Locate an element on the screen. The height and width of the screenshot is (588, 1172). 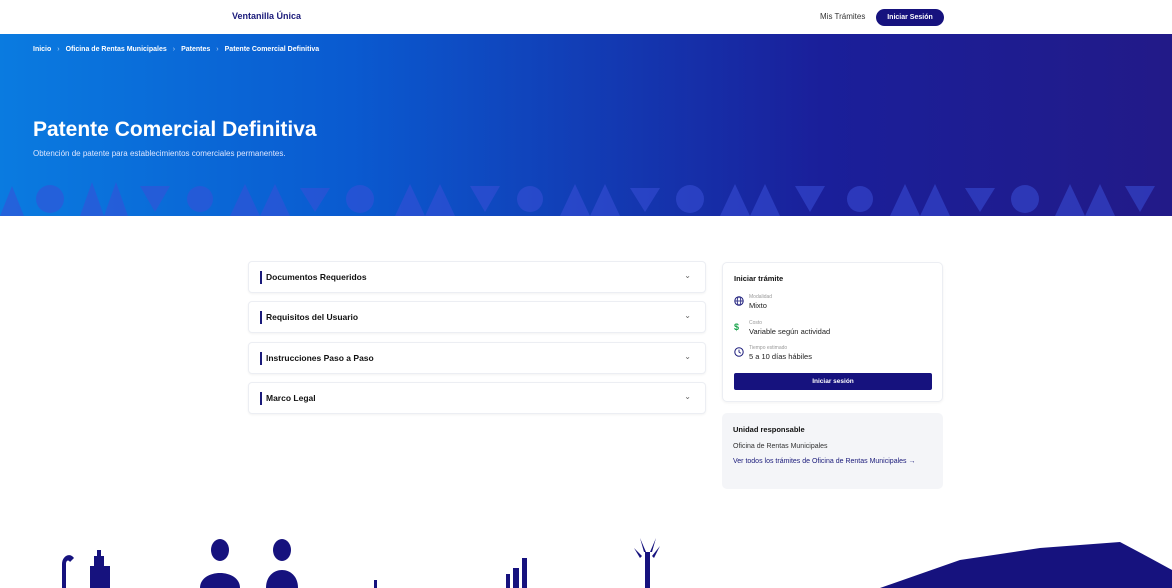
accordion-instructions: Instrucciones Paso a Paso ⌄ is located at coordinates (477, 358).